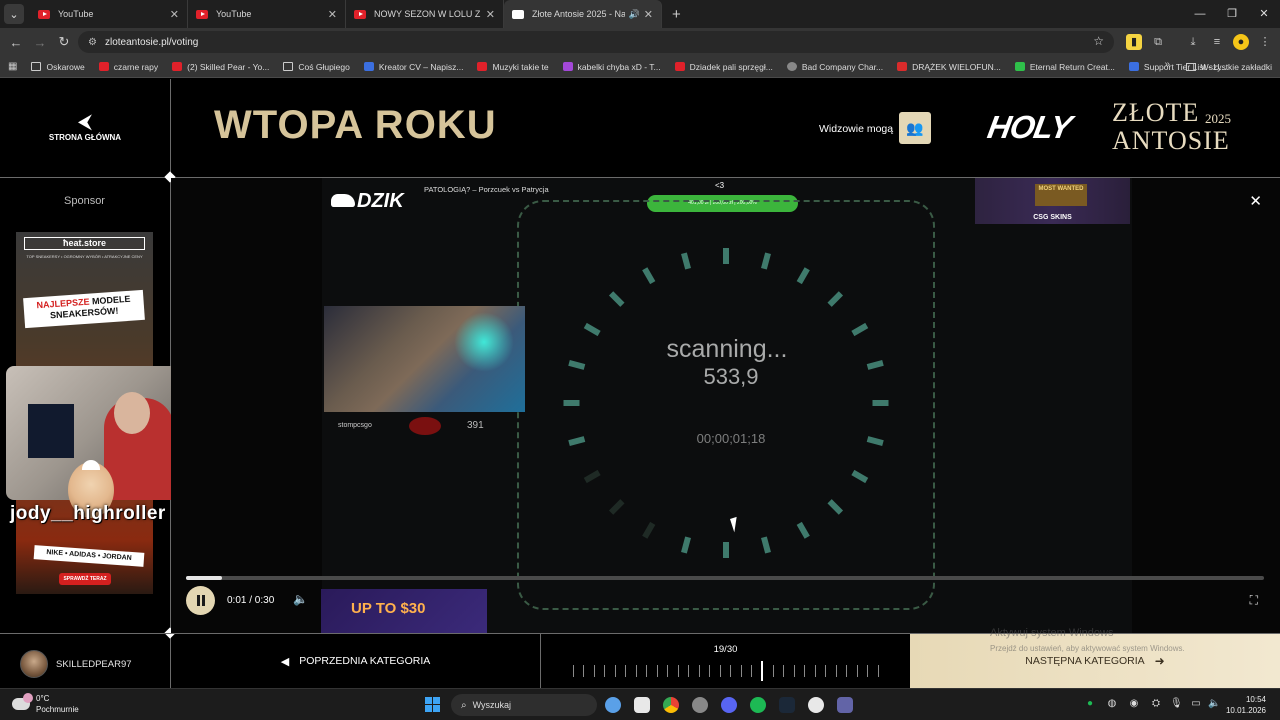 The image size is (1280, 720). I want to click on user-profile: SKILLEDPEAR97, so click(76, 664).